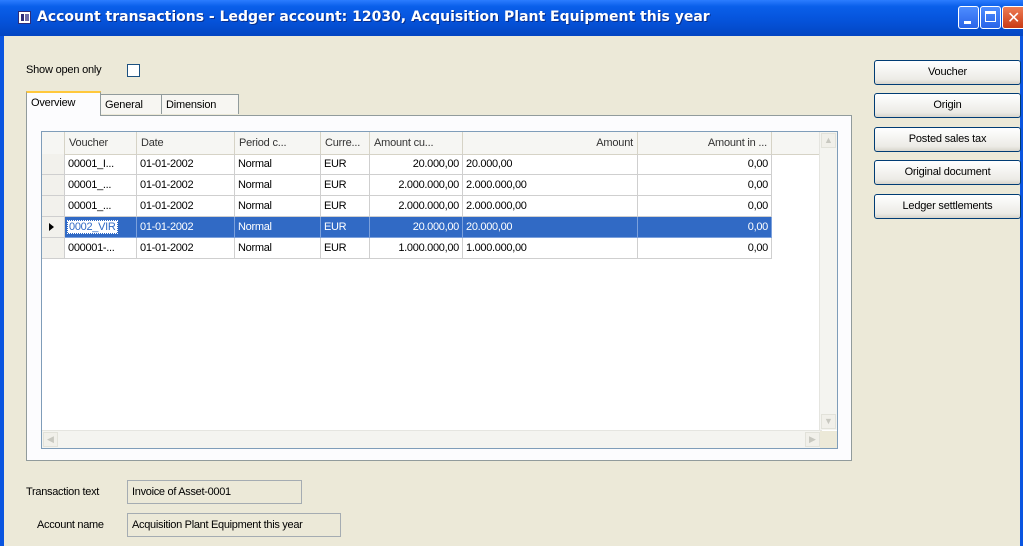  I want to click on scrollbar-corner, so click(828, 439).